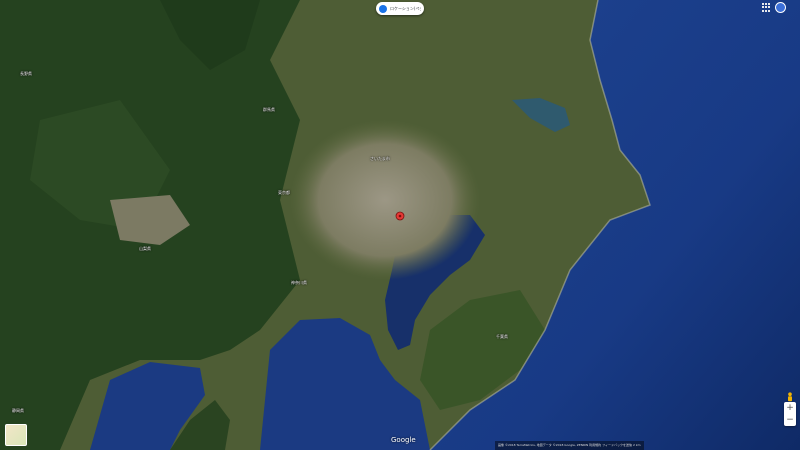 This screenshot has width=800, height=450. What do you see at coordinates (780, 7) in the screenshot?
I see `account-avatar-icon` at bounding box center [780, 7].